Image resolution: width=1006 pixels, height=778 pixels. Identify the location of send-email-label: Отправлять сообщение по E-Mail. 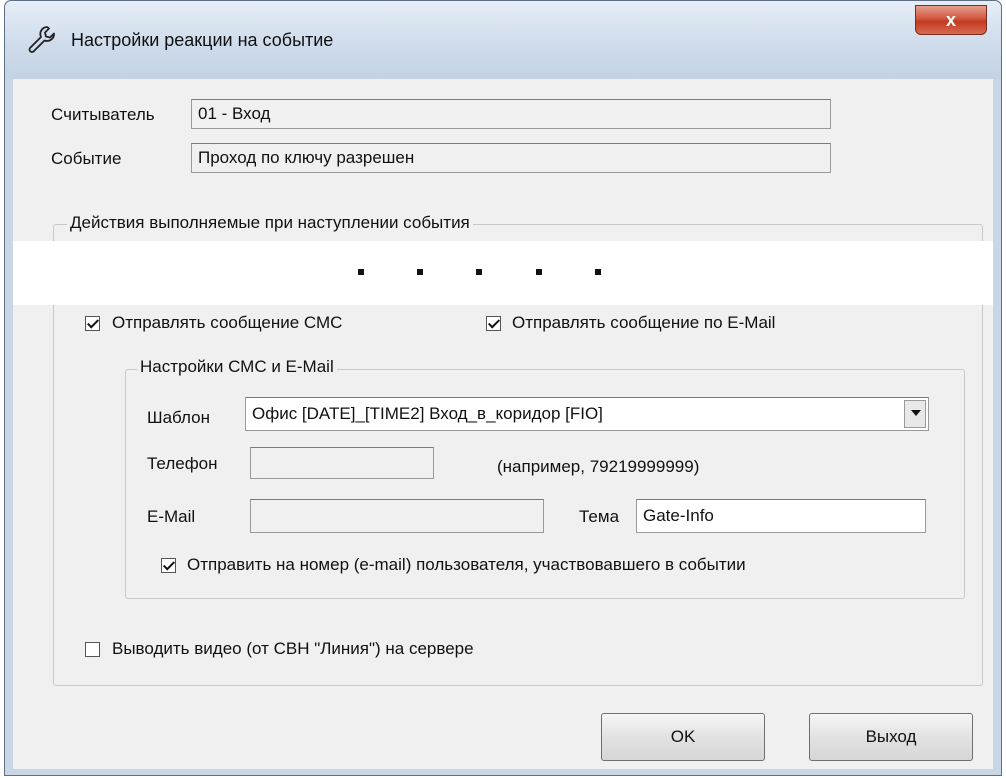
(644, 322).